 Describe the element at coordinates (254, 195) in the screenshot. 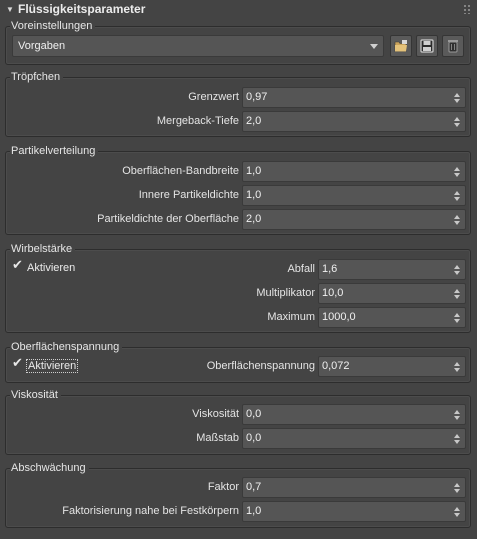

I see `inner-density-value: 1,0` at that location.